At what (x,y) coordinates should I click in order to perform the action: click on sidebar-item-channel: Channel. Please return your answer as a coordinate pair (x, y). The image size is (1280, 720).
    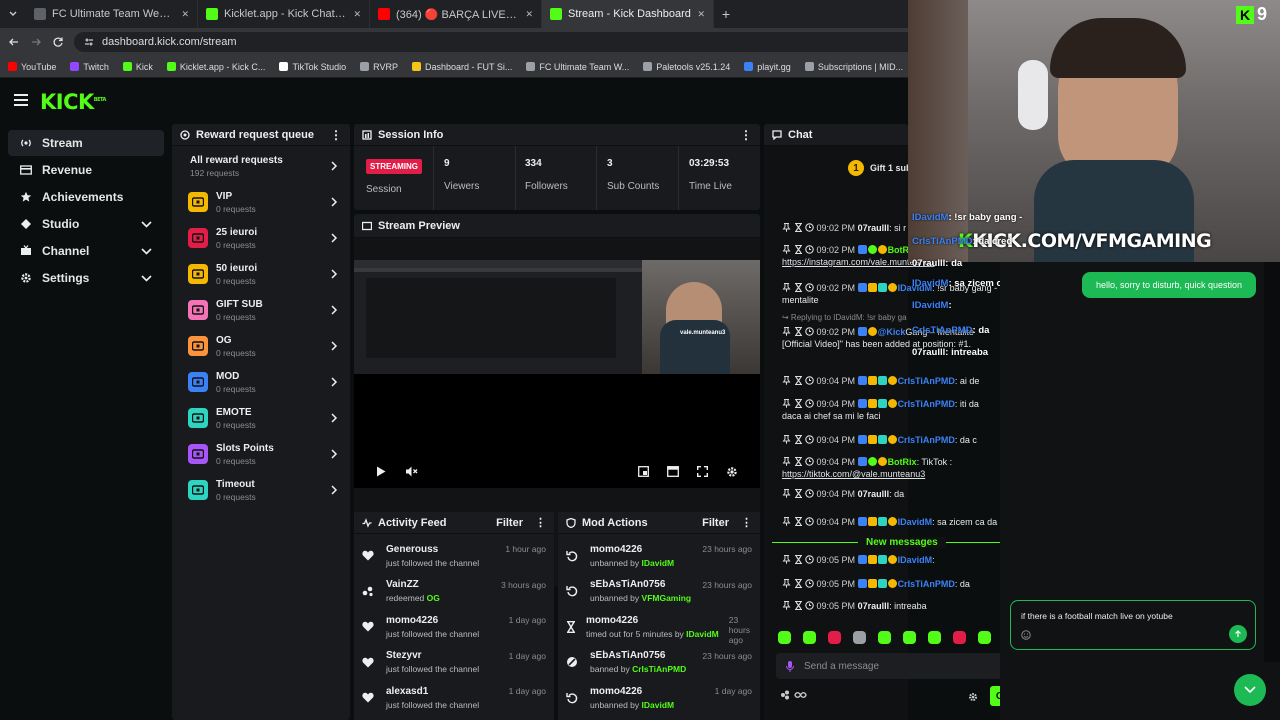
    Looking at the image, I should click on (86, 251).